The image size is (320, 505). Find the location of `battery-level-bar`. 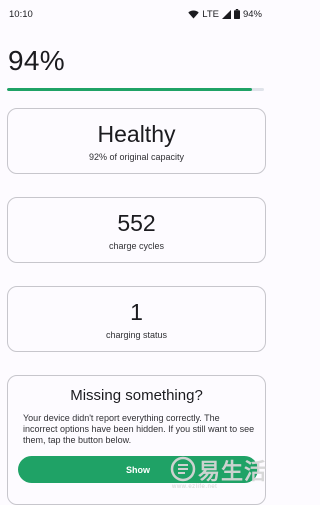

battery-level-bar is located at coordinates (135, 89).